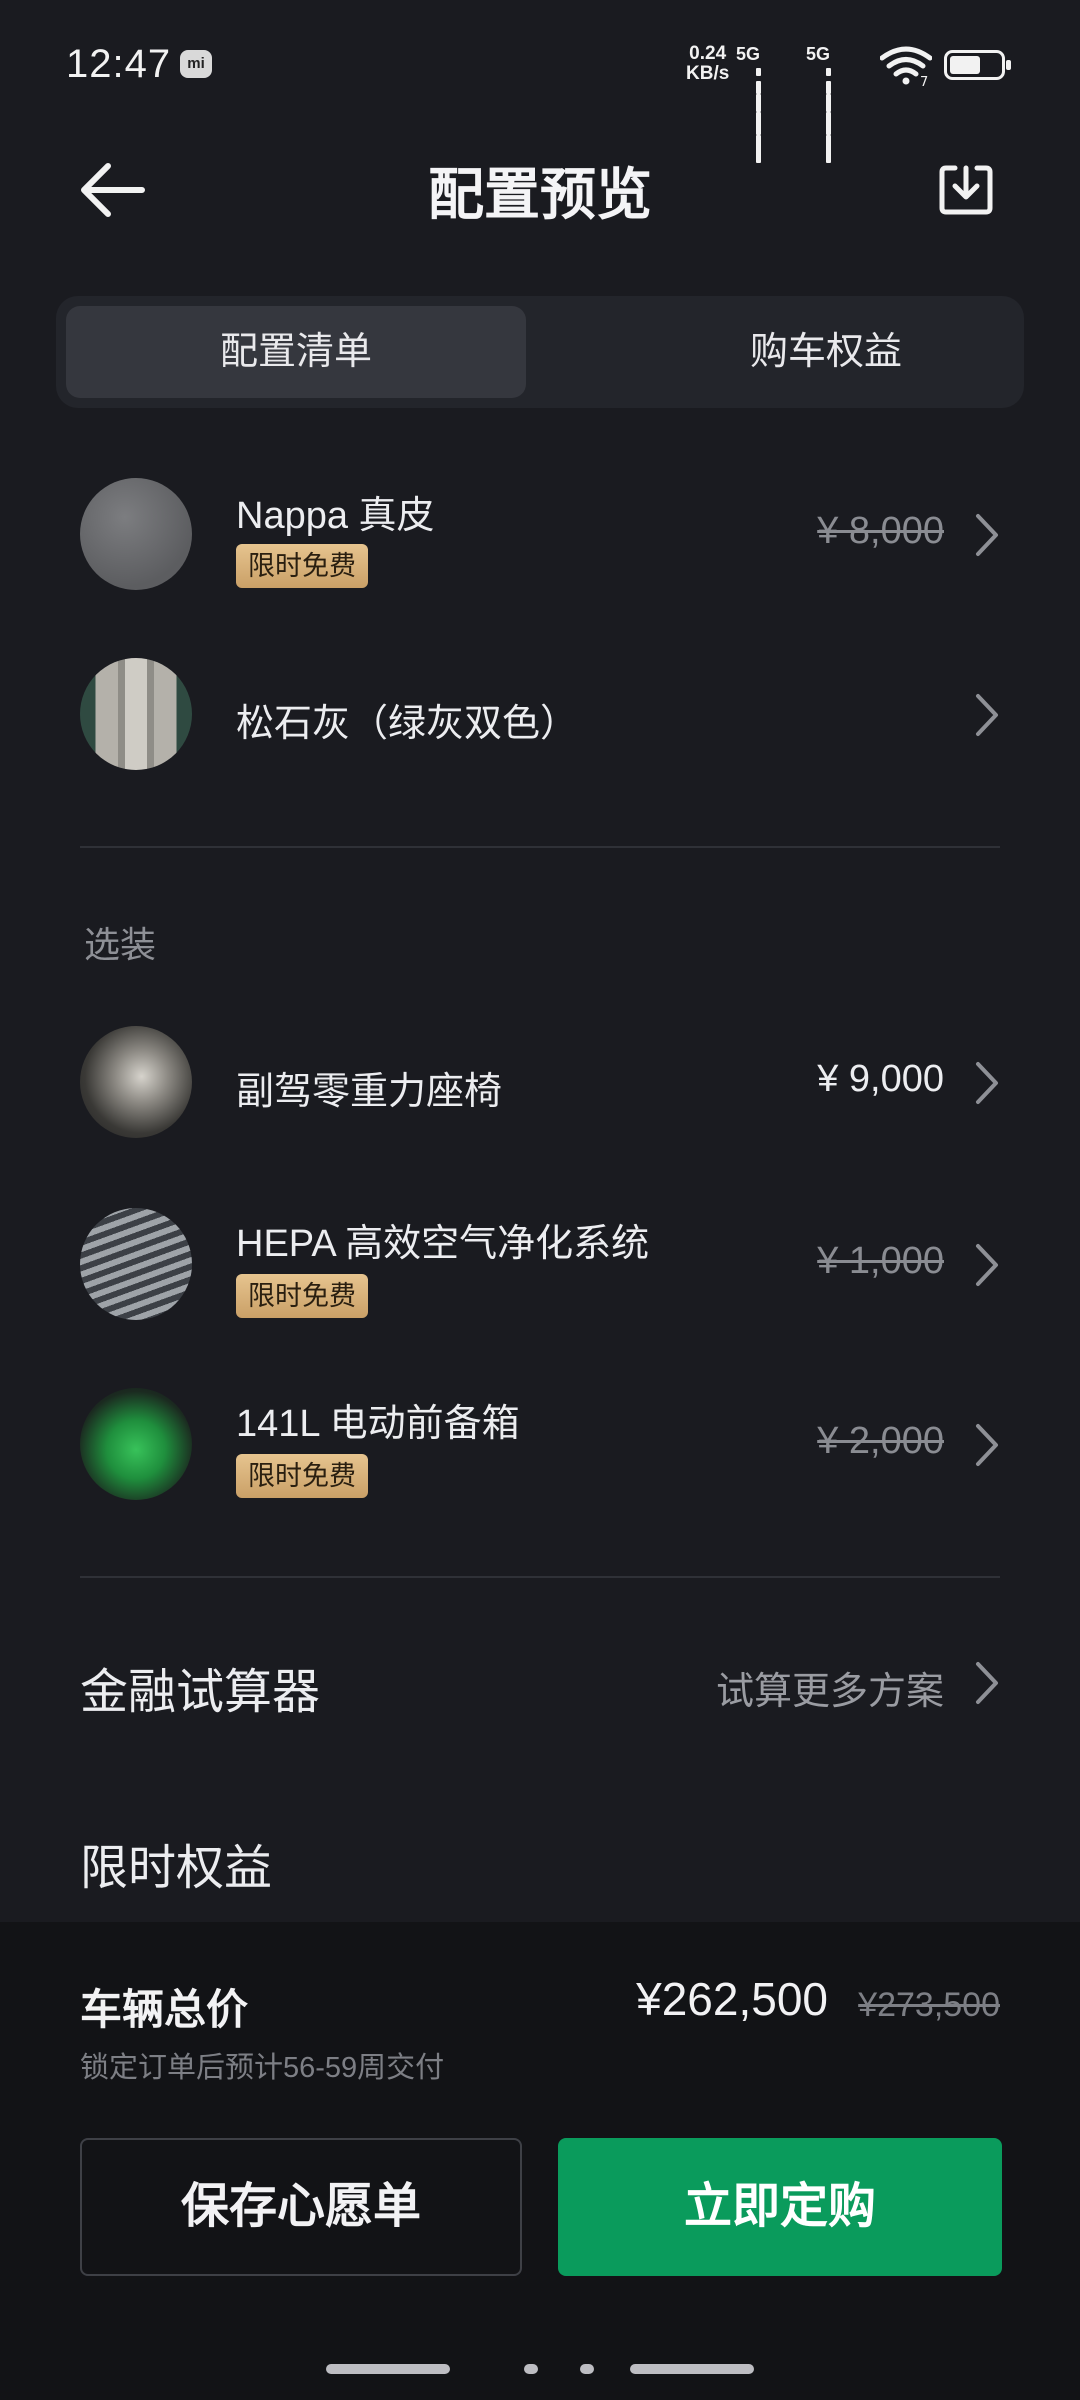 This screenshot has height=2400, width=1080. I want to click on tab-purchase-benefits: 购车权益, so click(826, 352).